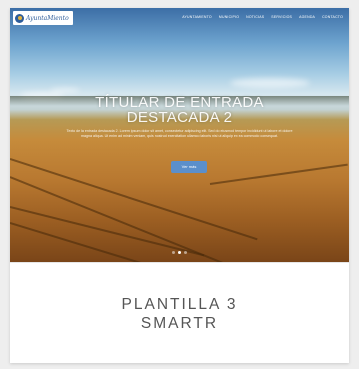 Image resolution: width=359 pixels, height=369 pixels. Describe the element at coordinates (282, 17) in the screenshot. I see `nav-link-servicios: SERVICIOS` at that location.